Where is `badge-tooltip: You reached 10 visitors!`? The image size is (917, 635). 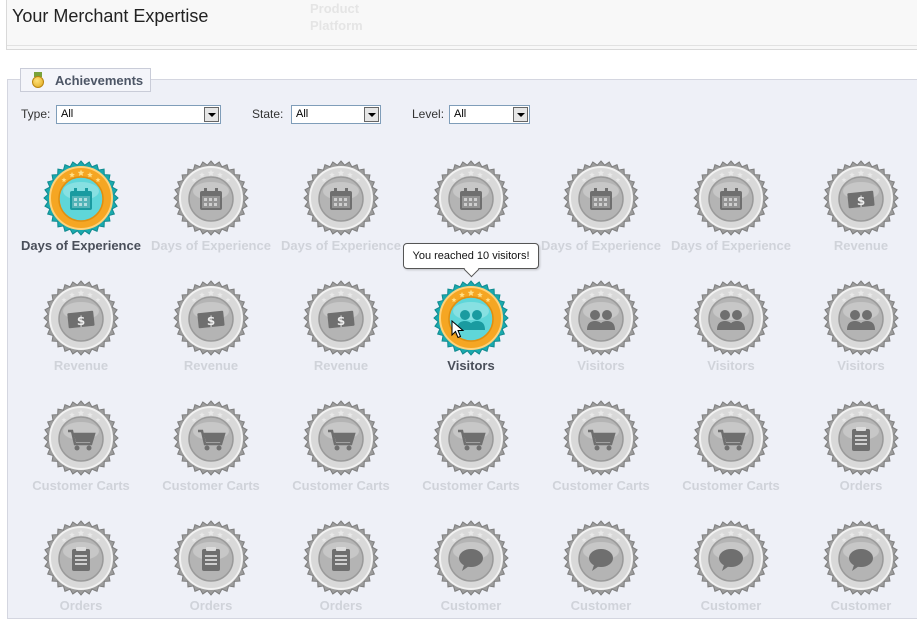 badge-tooltip: You reached 10 visitors! is located at coordinates (471, 256).